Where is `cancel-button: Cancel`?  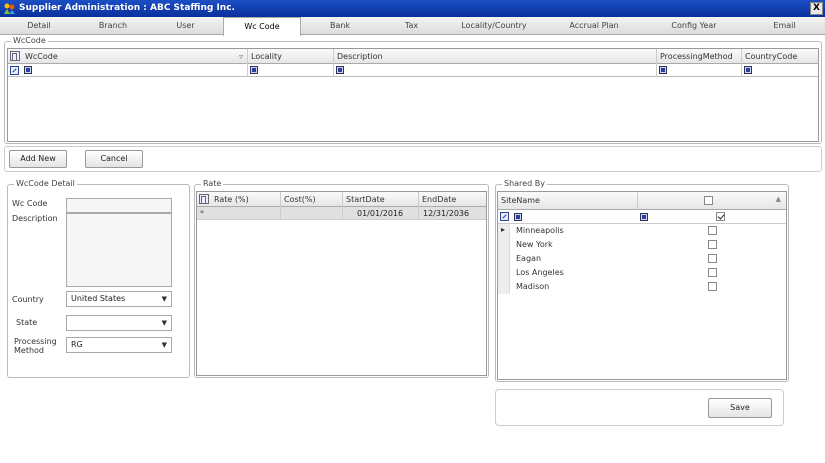
cancel-button: Cancel is located at coordinates (114, 159).